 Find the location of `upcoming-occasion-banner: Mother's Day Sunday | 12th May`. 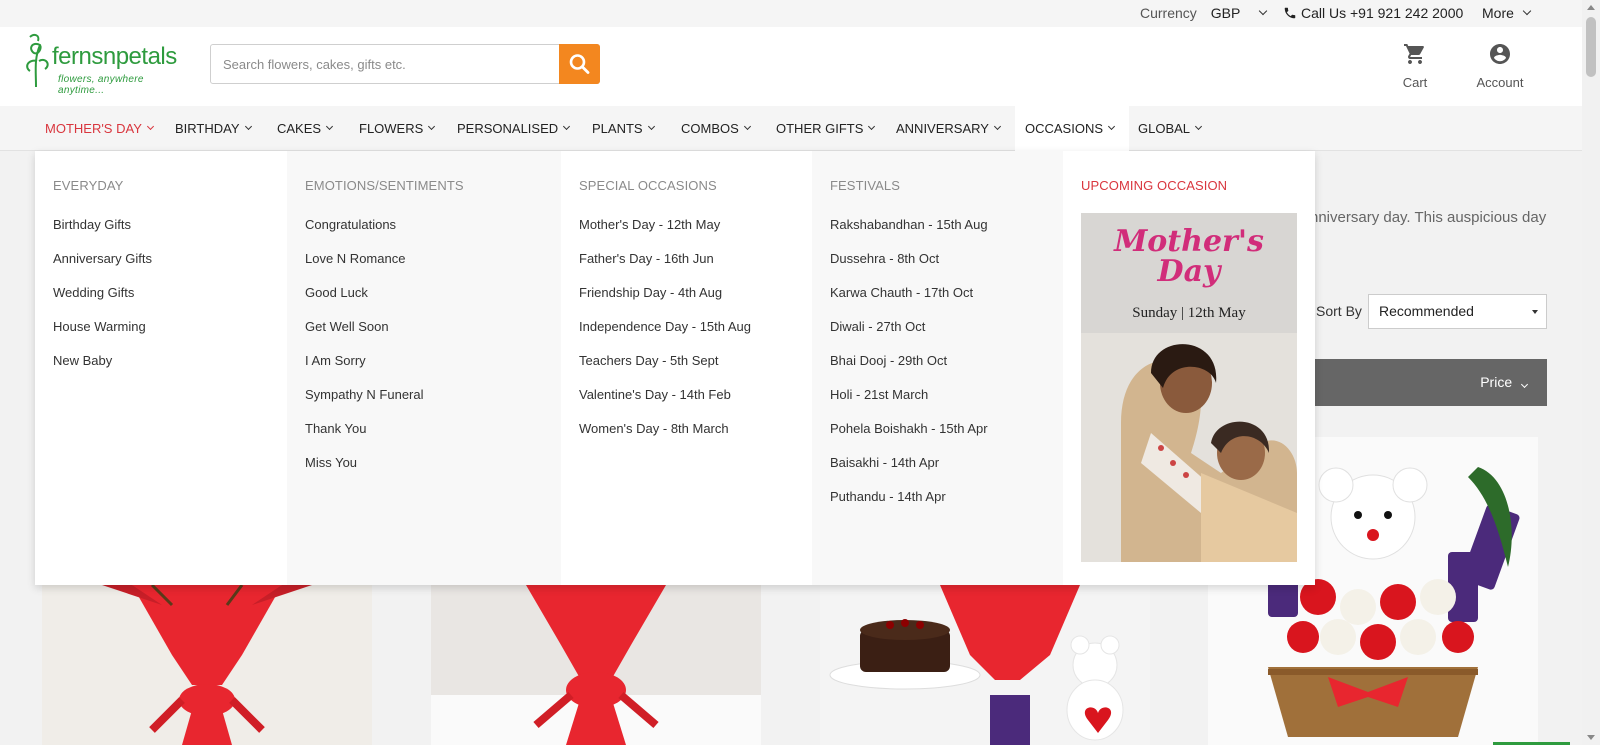

upcoming-occasion-banner: Mother's Day Sunday | 12th May is located at coordinates (1189, 387).